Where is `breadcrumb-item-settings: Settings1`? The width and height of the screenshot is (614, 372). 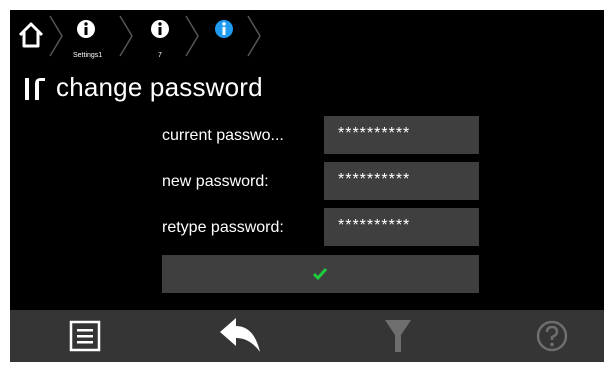
breadcrumb-item-settings: Settings1 is located at coordinates (86, 37).